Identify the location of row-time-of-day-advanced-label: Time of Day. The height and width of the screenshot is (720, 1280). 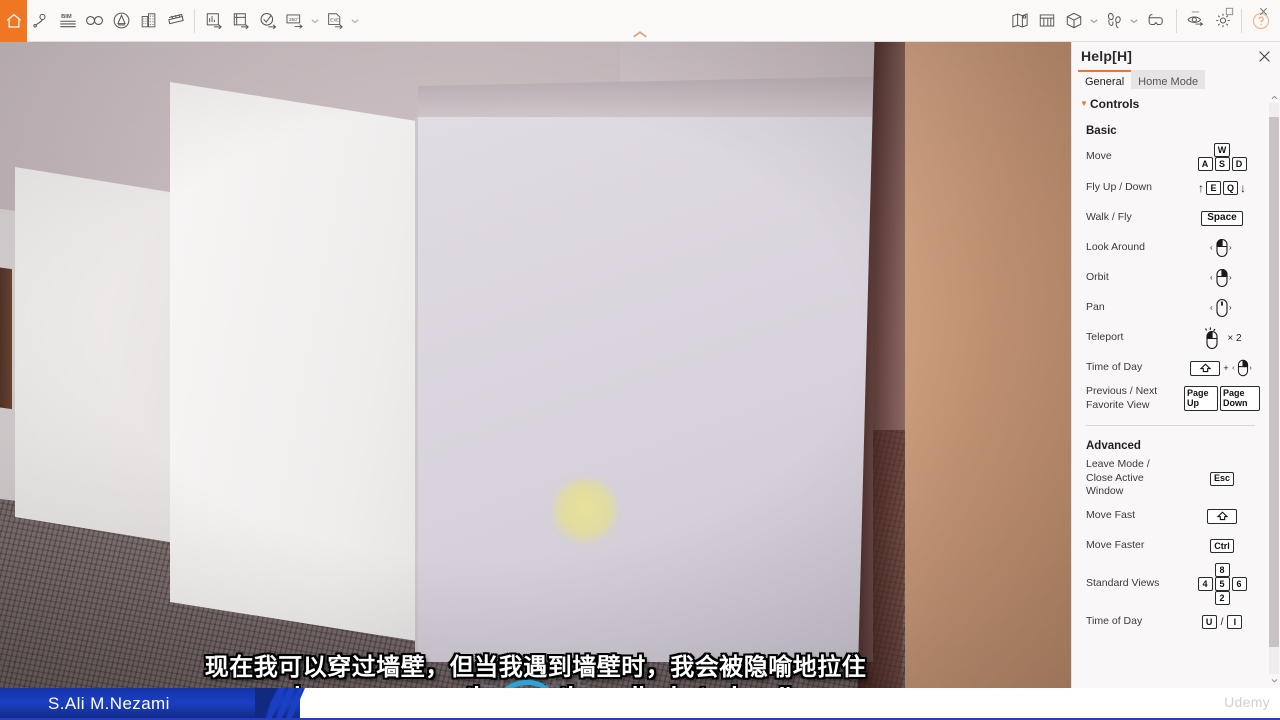
(1114, 621).